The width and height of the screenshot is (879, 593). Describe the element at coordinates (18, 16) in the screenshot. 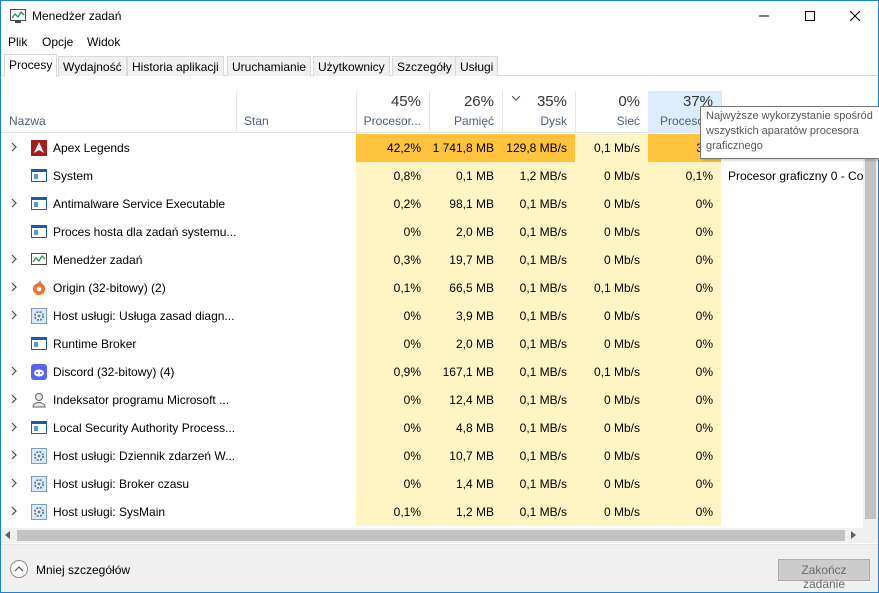

I see `task-manager-icon` at that location.